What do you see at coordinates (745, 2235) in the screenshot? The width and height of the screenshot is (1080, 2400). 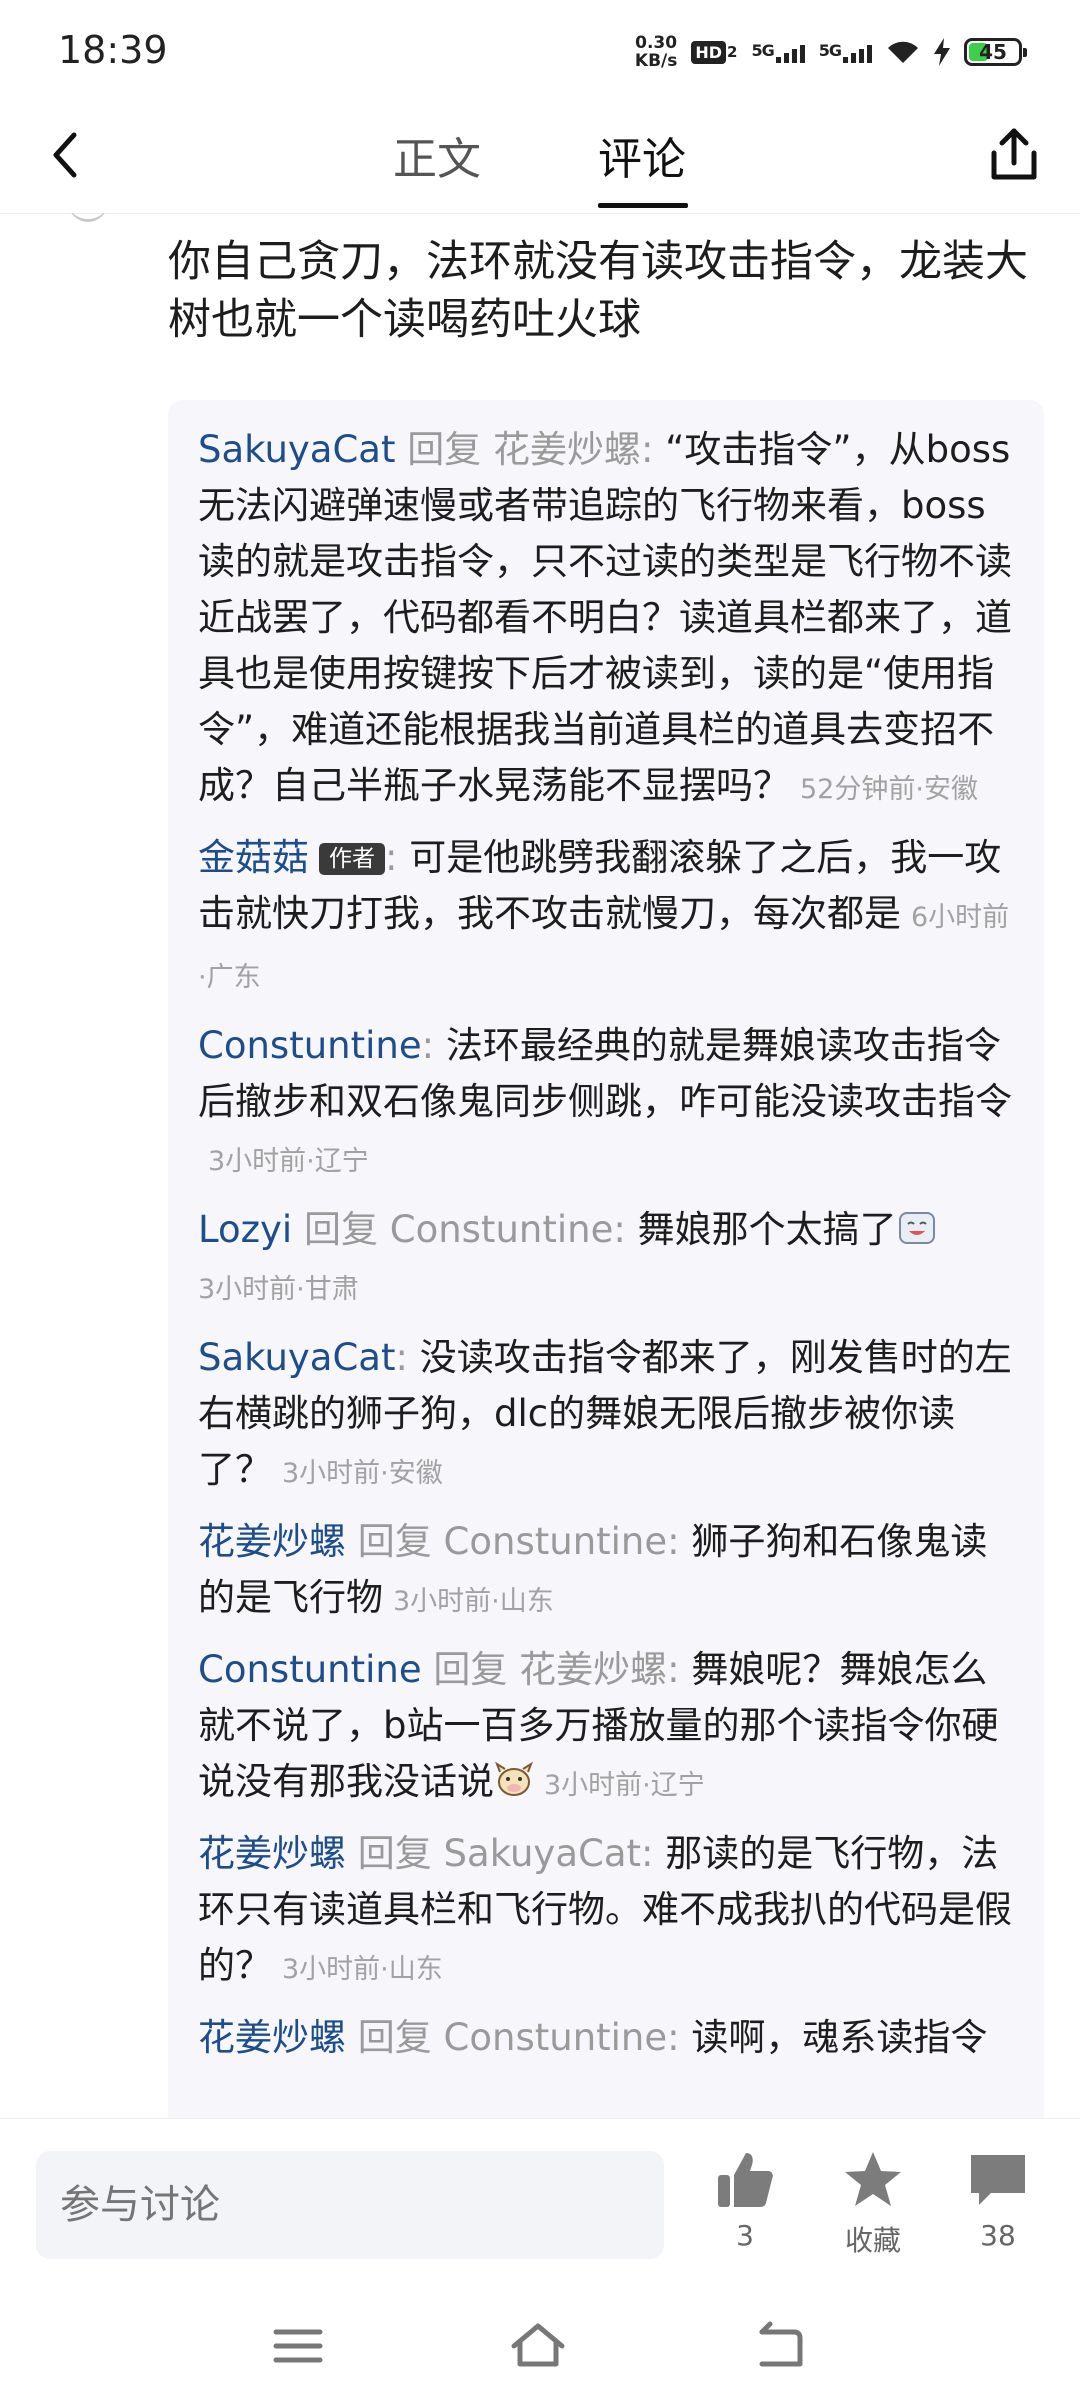 I see `like-count: 3` at bounding box center [745, 2235].